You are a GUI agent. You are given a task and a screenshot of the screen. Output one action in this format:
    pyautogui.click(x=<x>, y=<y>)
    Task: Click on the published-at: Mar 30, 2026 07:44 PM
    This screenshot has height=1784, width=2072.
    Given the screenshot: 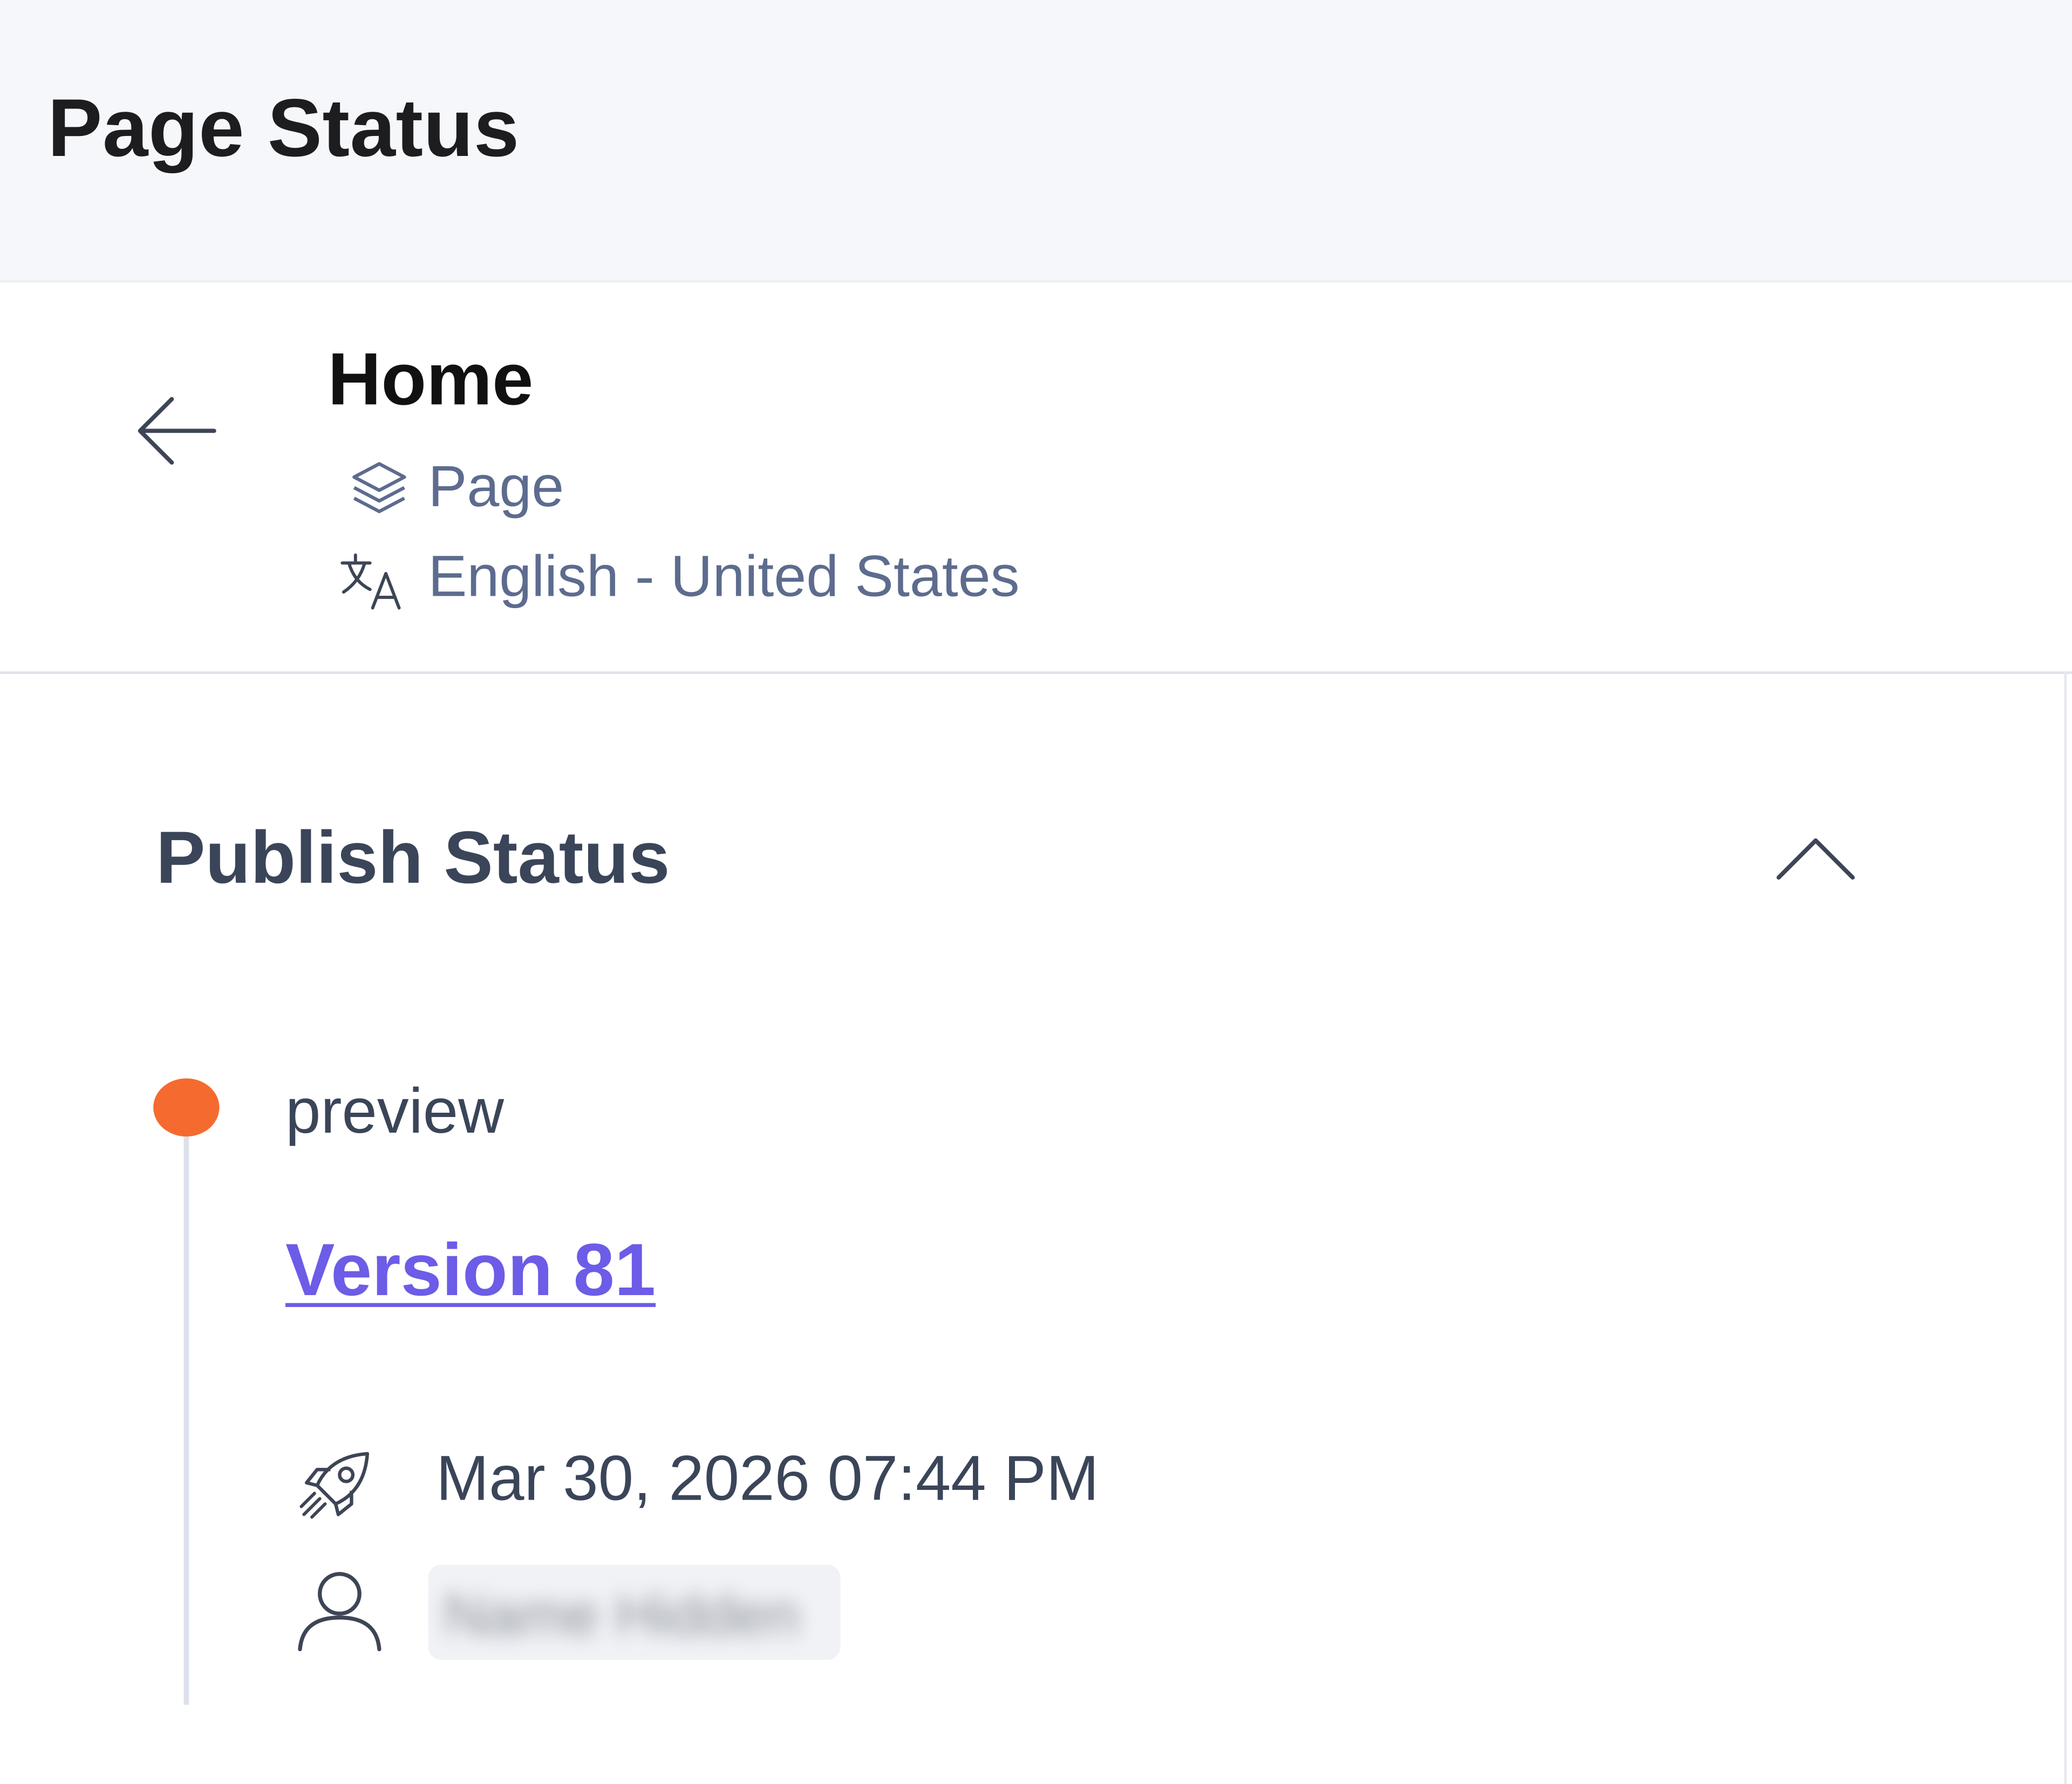 What is the action you would take?
    pyautogui.click(x=767, y=1479)
    